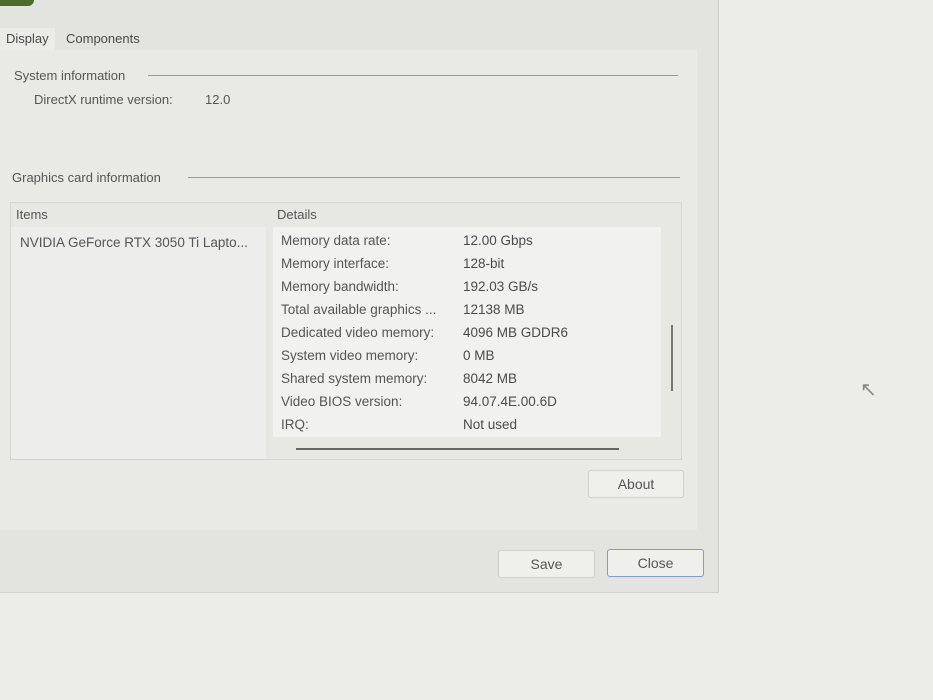 This screenshot has width=933, height=700. What do you see at coordinates (340, 286) in the screenshot?
I see `detail-key: Memory bandwidth:` at bounding box center [340, 286].